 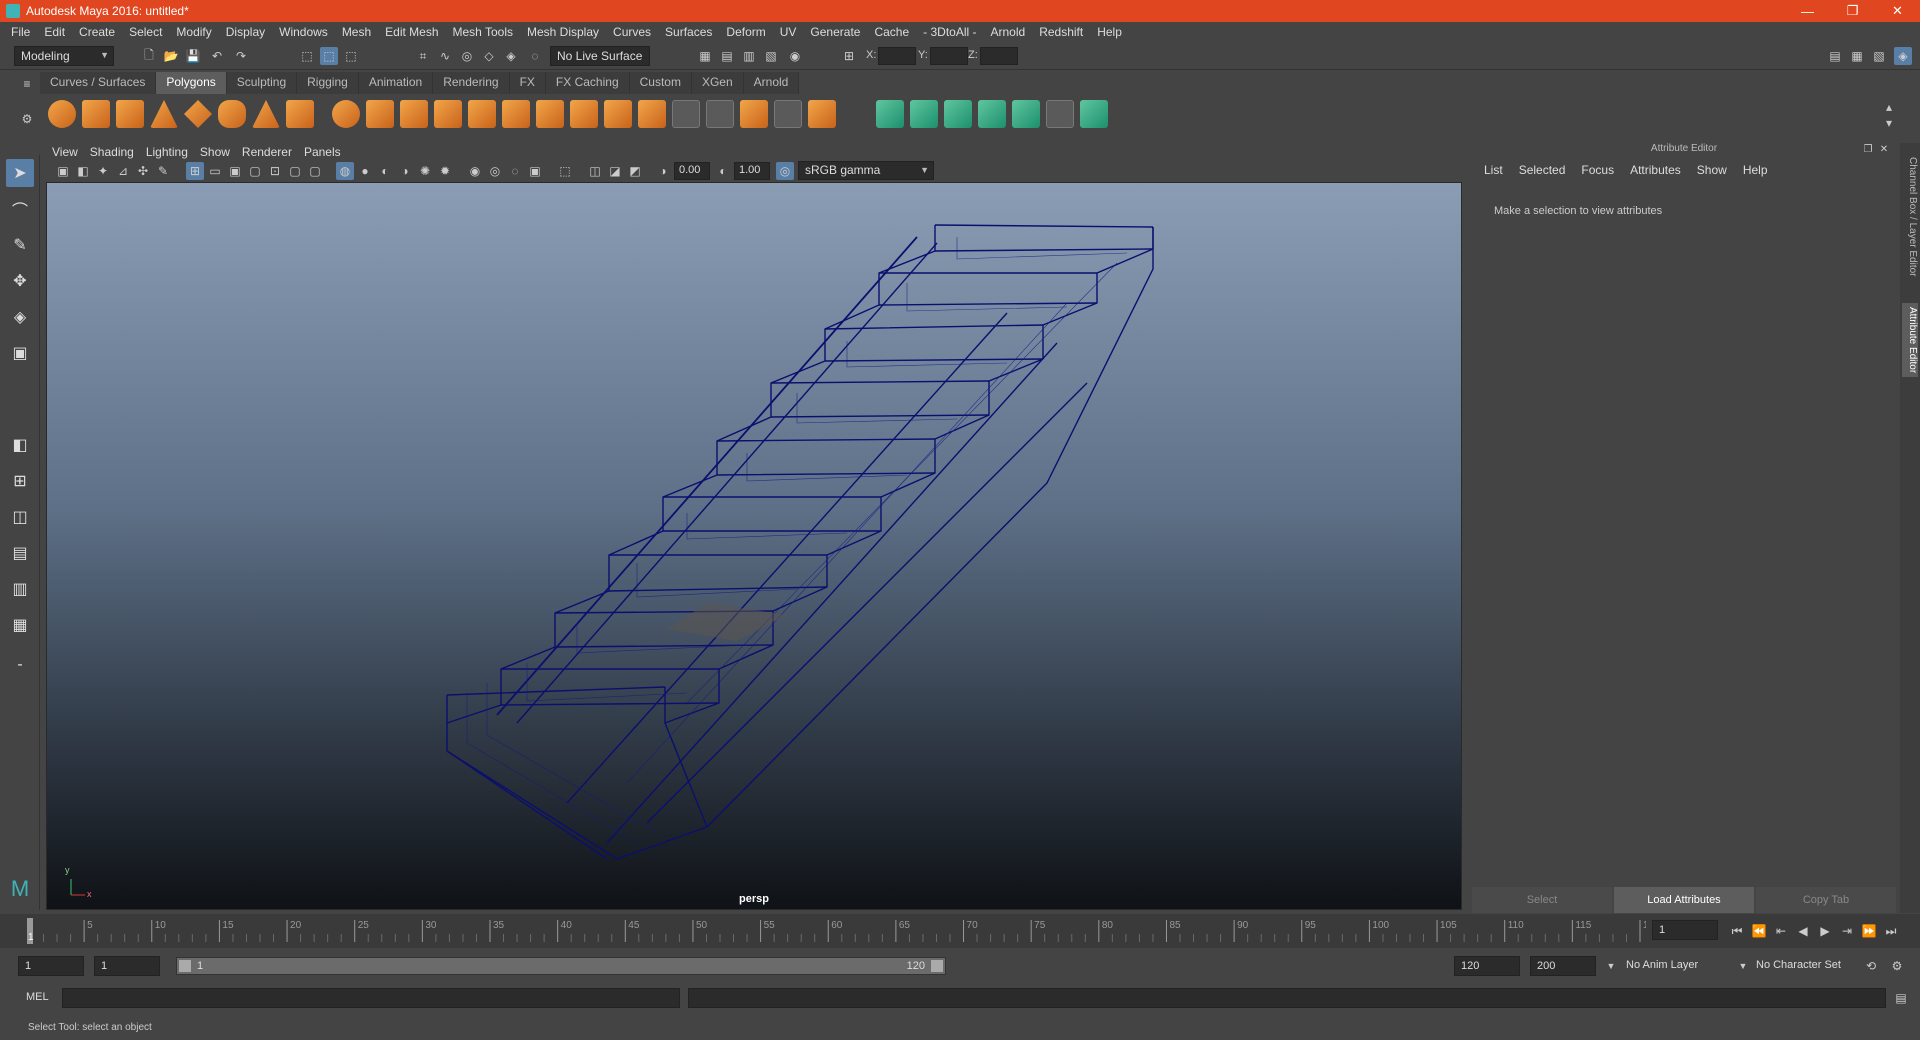 What do you see at coordinates (937, 966) in the screenshot?
I see `range-end-handle` at bounding box center [937, 966].